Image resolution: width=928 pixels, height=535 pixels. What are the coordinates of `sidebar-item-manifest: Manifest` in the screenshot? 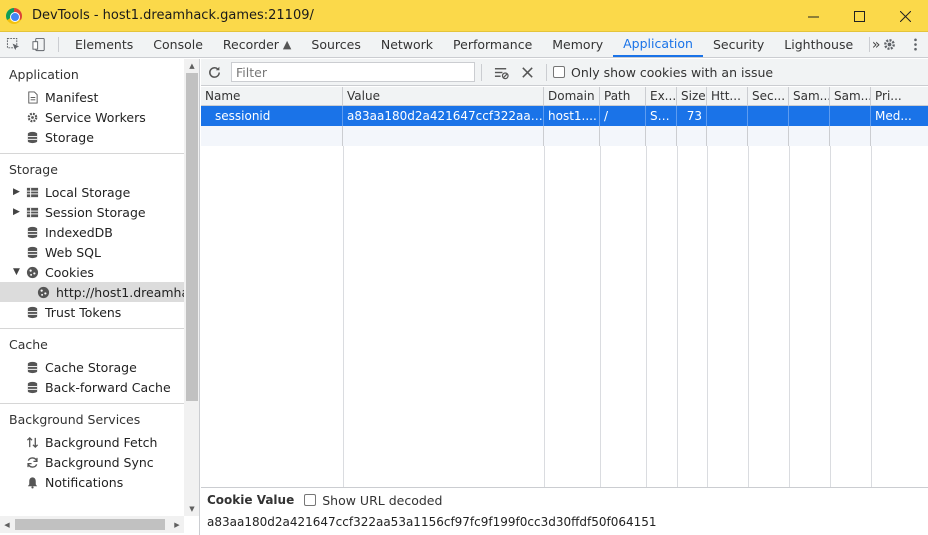 It's located at (92, 97).